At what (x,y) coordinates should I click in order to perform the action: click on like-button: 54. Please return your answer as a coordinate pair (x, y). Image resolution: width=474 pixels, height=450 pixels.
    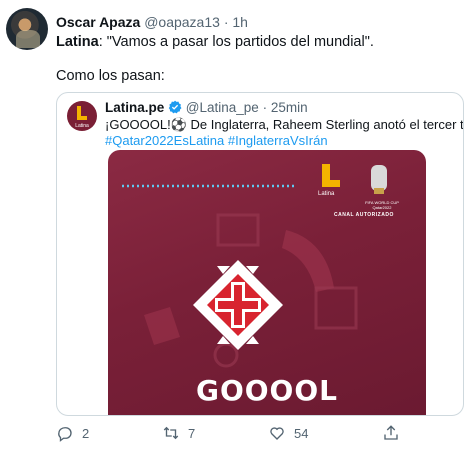
    Looking at the image, I should click on (288, 433).